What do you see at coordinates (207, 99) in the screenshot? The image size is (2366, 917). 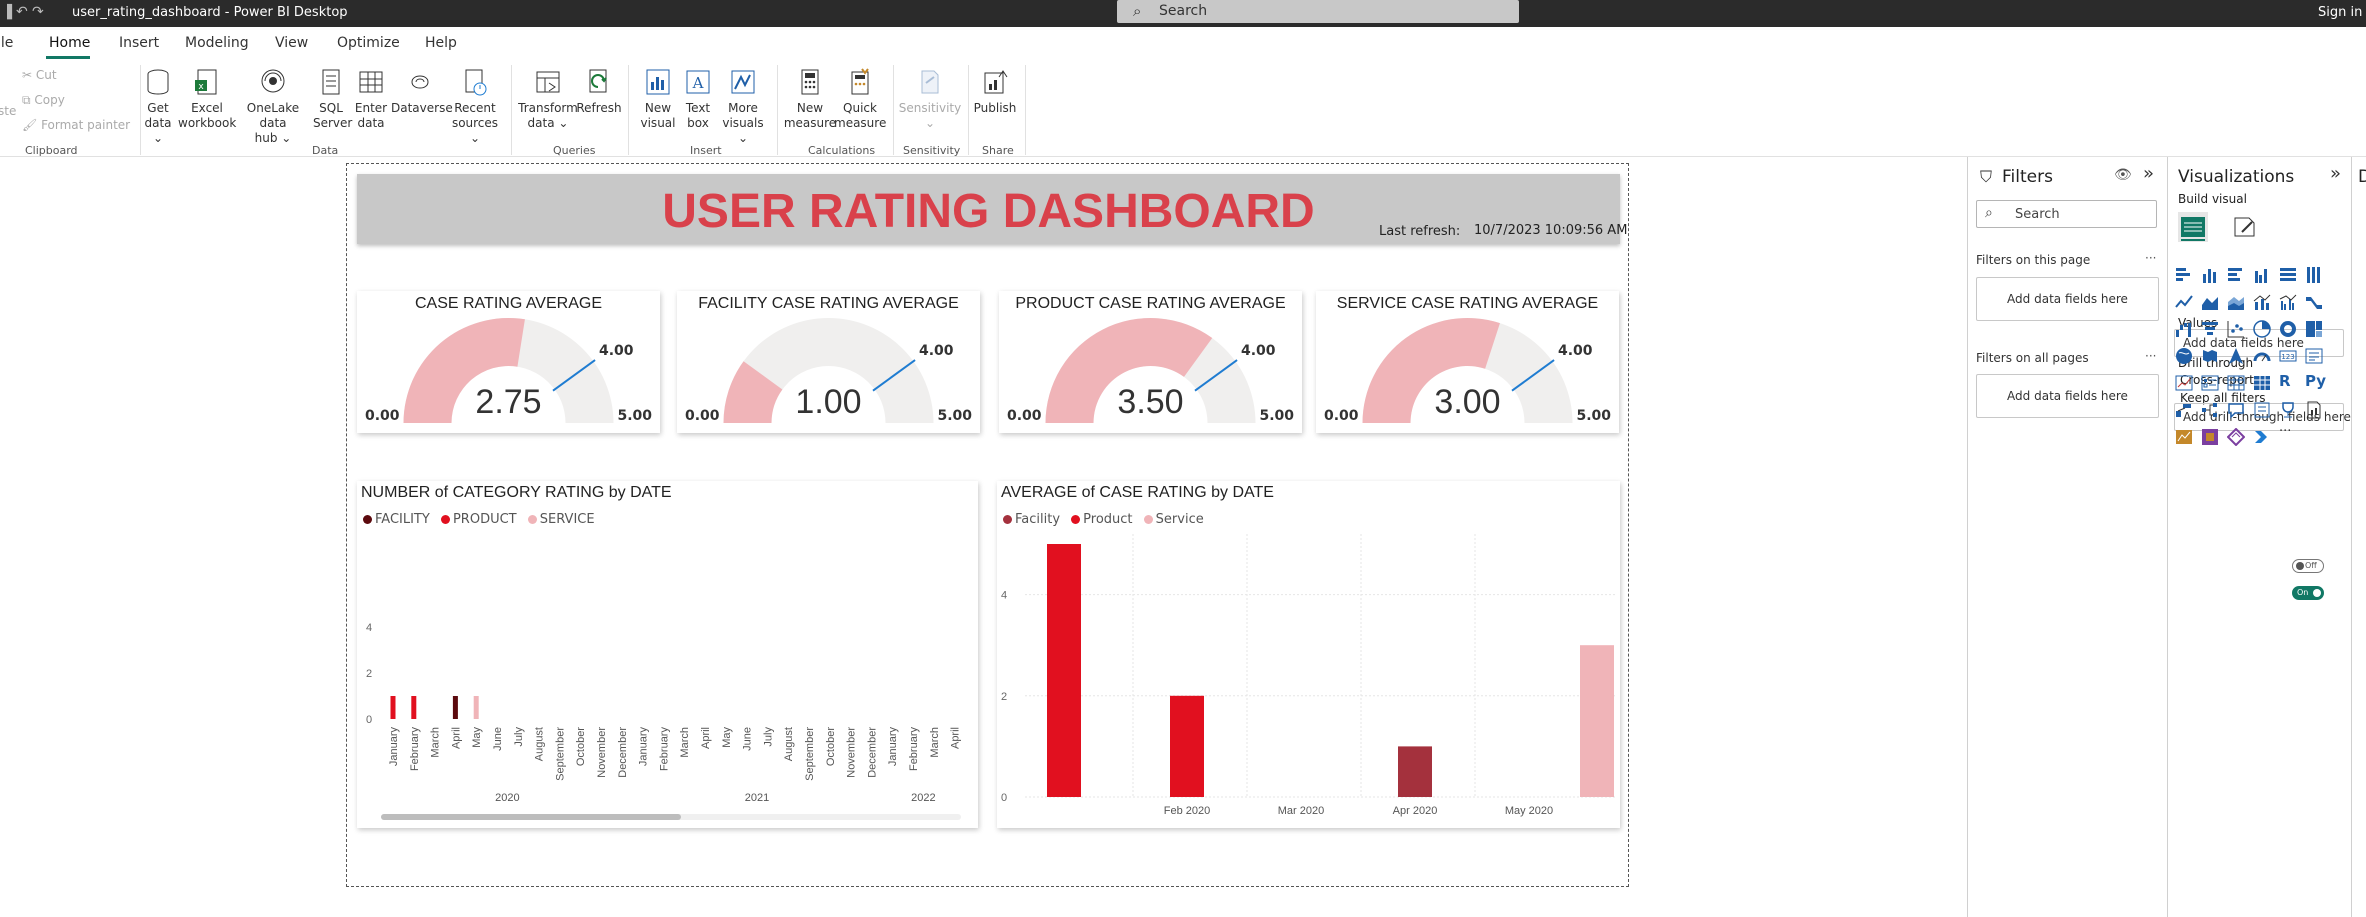 I see `excel-workbook-button: x Excel workbook` at bounding box center [207, 99].